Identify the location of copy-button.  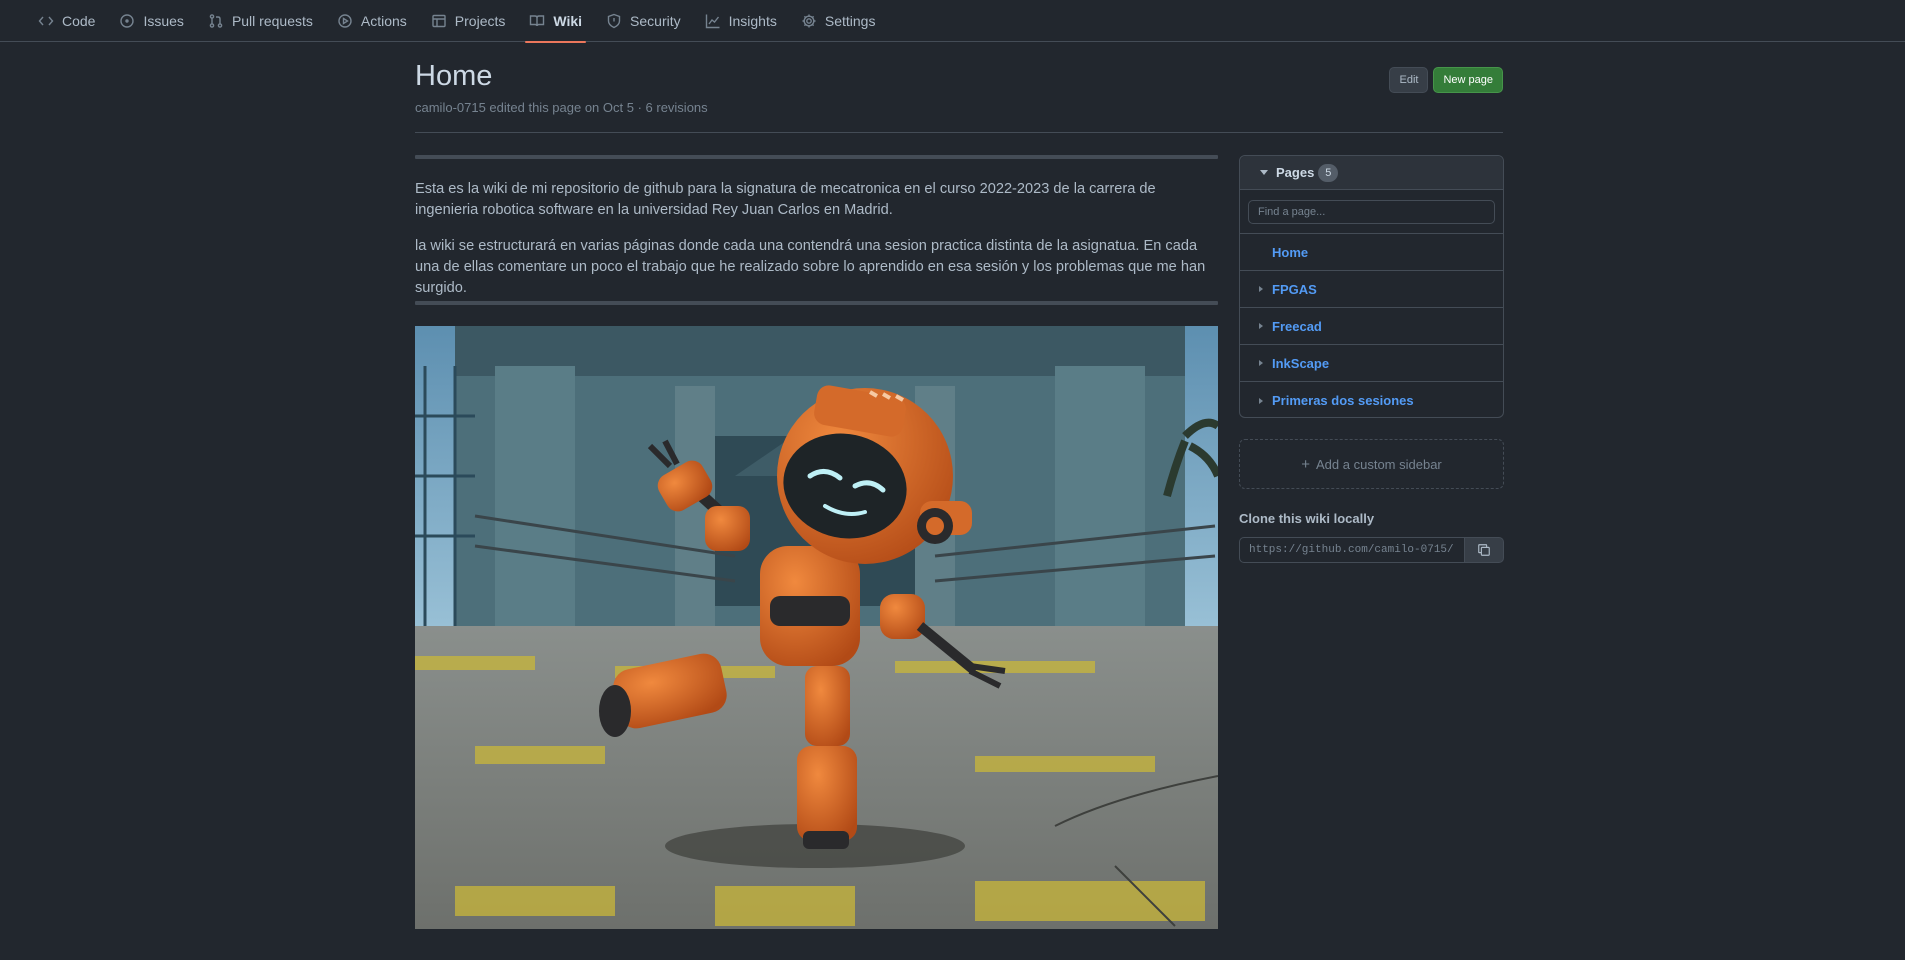
(1484, 550).